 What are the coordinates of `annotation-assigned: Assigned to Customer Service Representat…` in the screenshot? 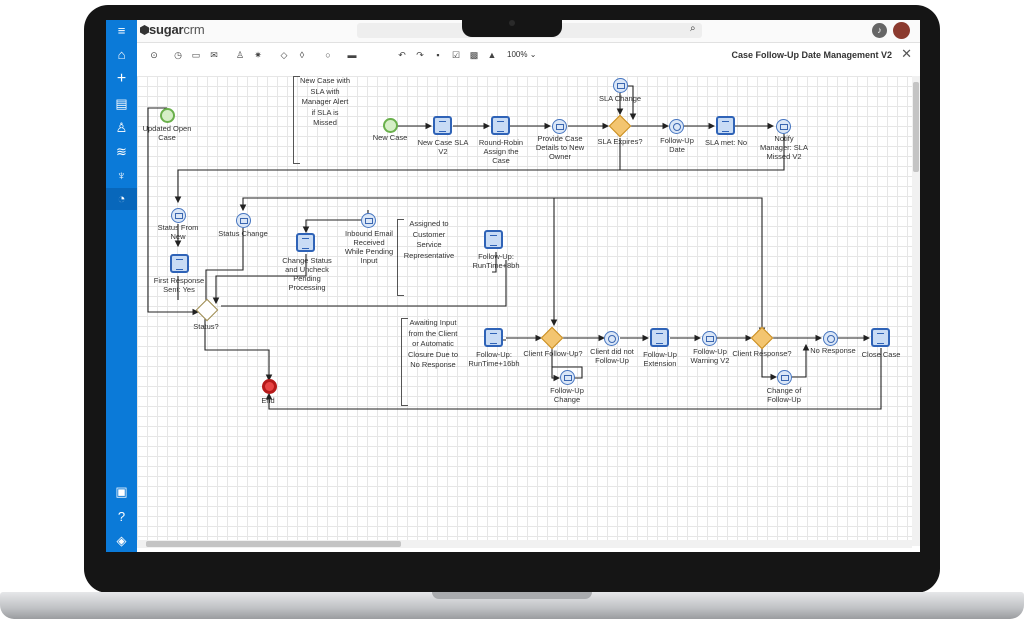 It's located at (428, 257).